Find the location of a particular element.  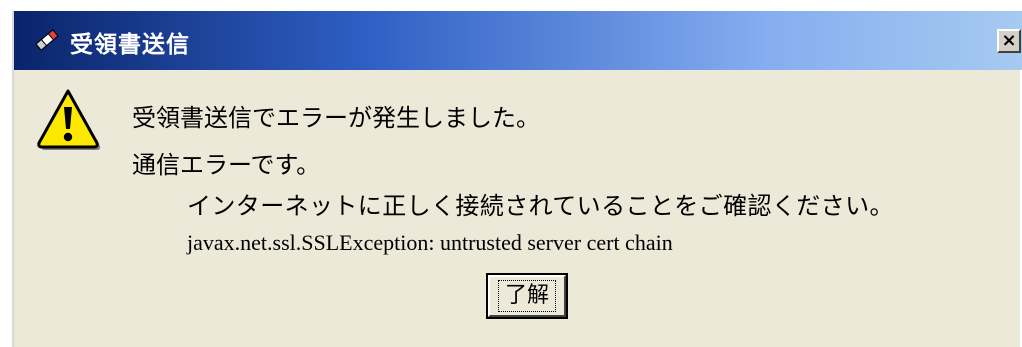

window-title: 受領書送信 is located at coordinates (130, 45).